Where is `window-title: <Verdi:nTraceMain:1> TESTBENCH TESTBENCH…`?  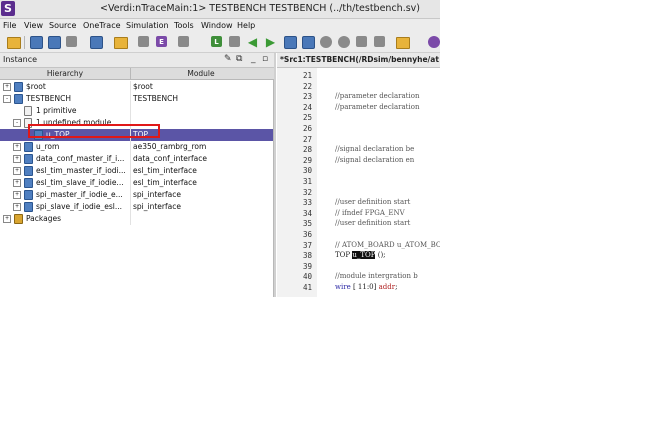 window-title: <Verdi:nTraceMain:1> TESTBENCH TESTBENCH… is located at coordinates (260, 8).